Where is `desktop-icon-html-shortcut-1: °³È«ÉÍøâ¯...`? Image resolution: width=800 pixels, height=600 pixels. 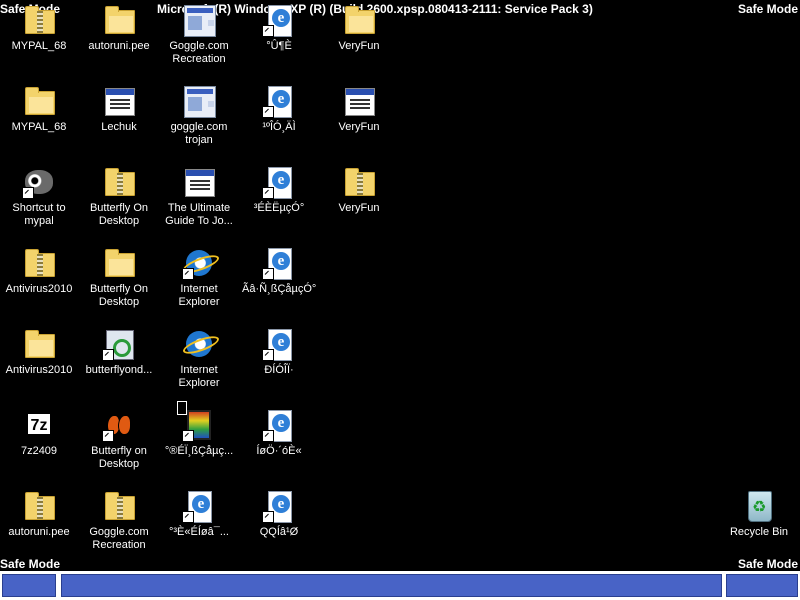
desktop-icon-html-shortcut-1: °³È«ÉÍøâ¯... is located at coordinates (199, 527).